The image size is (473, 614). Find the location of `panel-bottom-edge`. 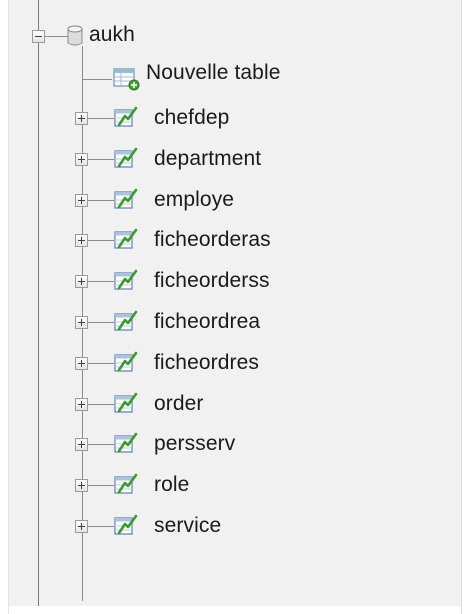

panel-bottom-edge is located at coordinates (235, 610).